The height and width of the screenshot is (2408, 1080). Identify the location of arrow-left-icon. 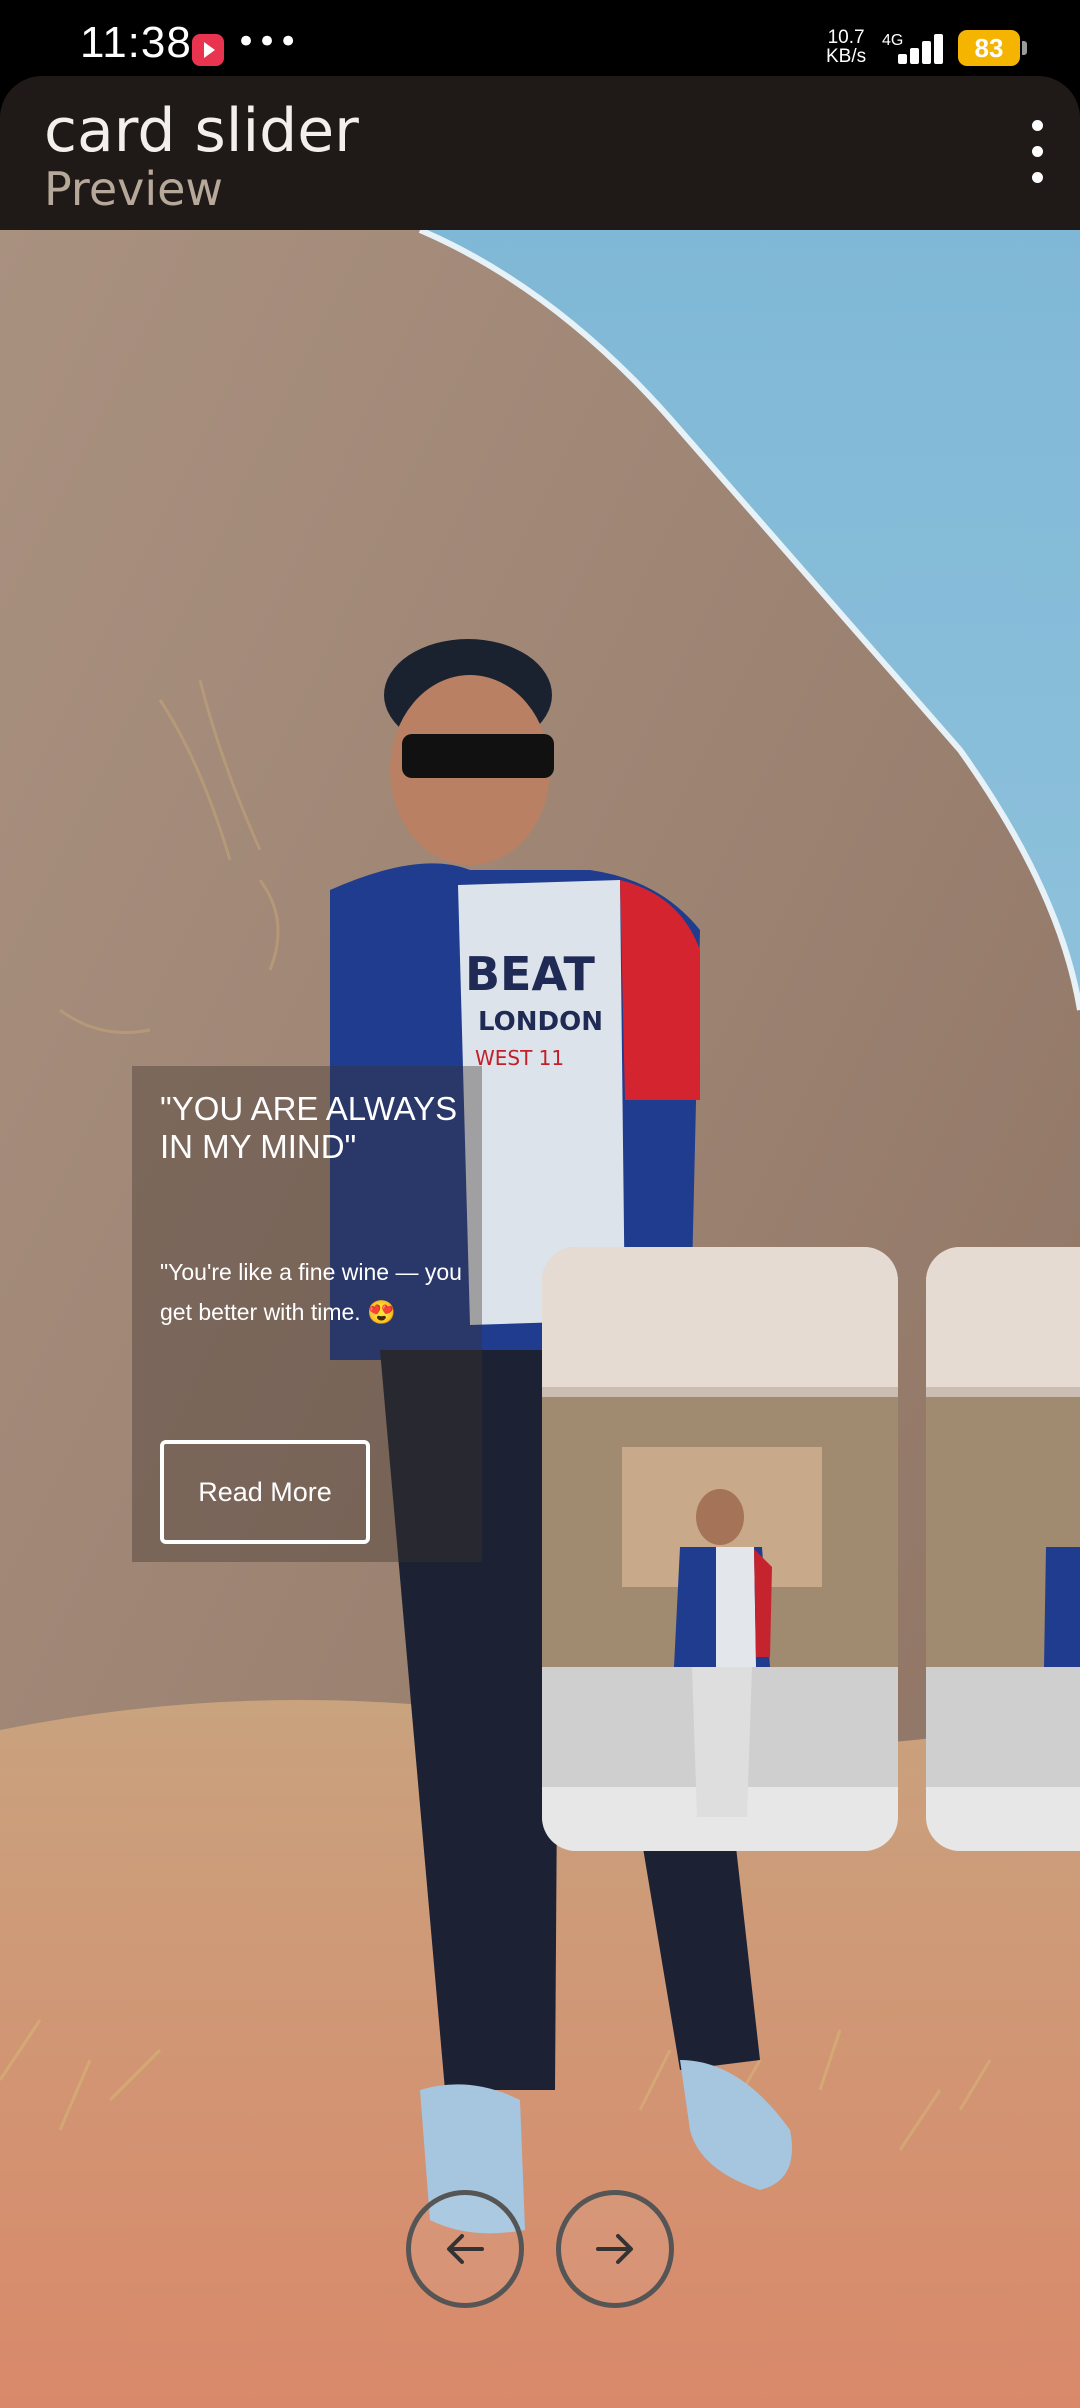
(465, 2249).